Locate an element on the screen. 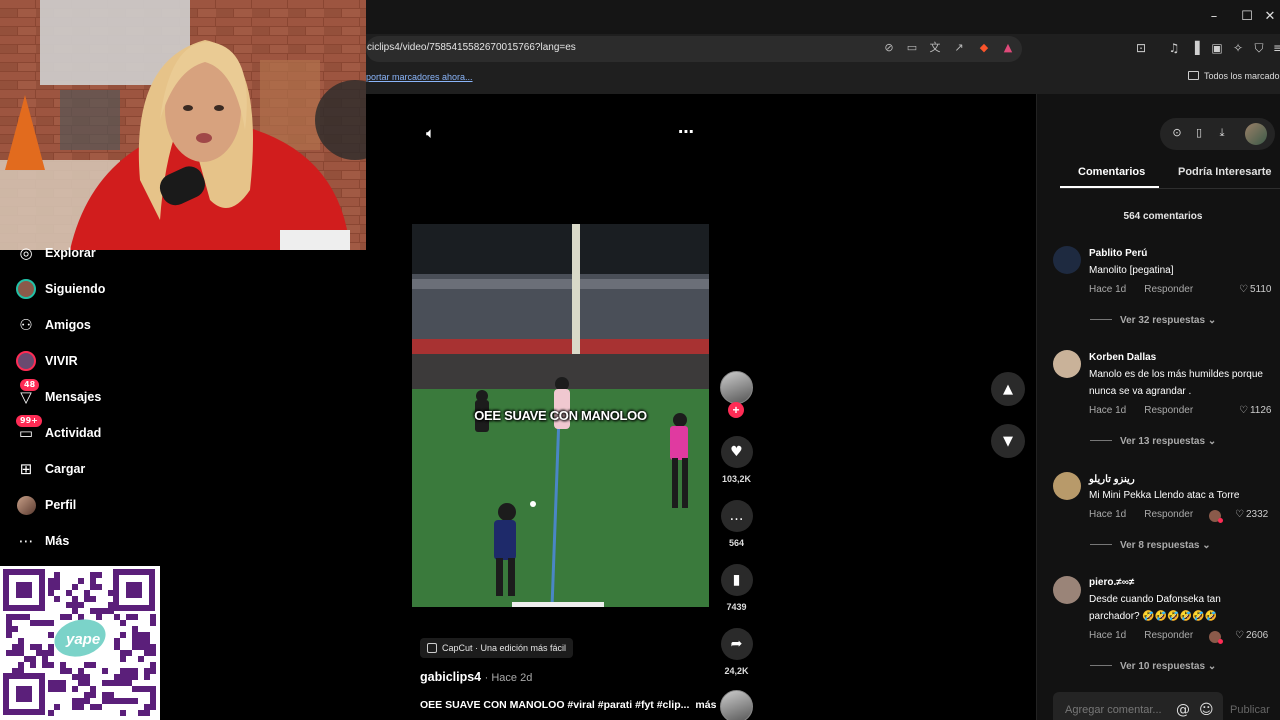 This screenshot has width=1280, height=720. comment-like: ♡ 1126 is located at coordinates (1255, 410).